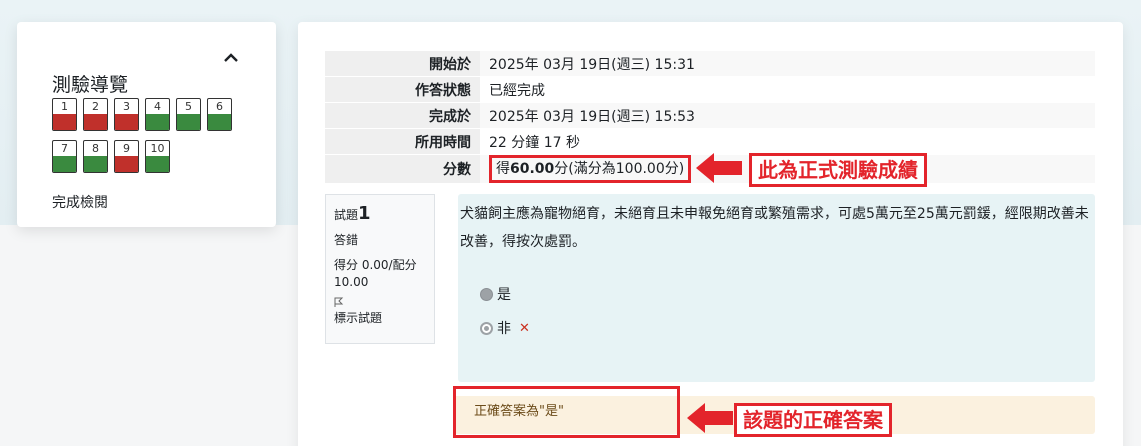 The height and width of the screenshot is (446, 1141). I want to click on question-number-value: 1, so click(364, 213).